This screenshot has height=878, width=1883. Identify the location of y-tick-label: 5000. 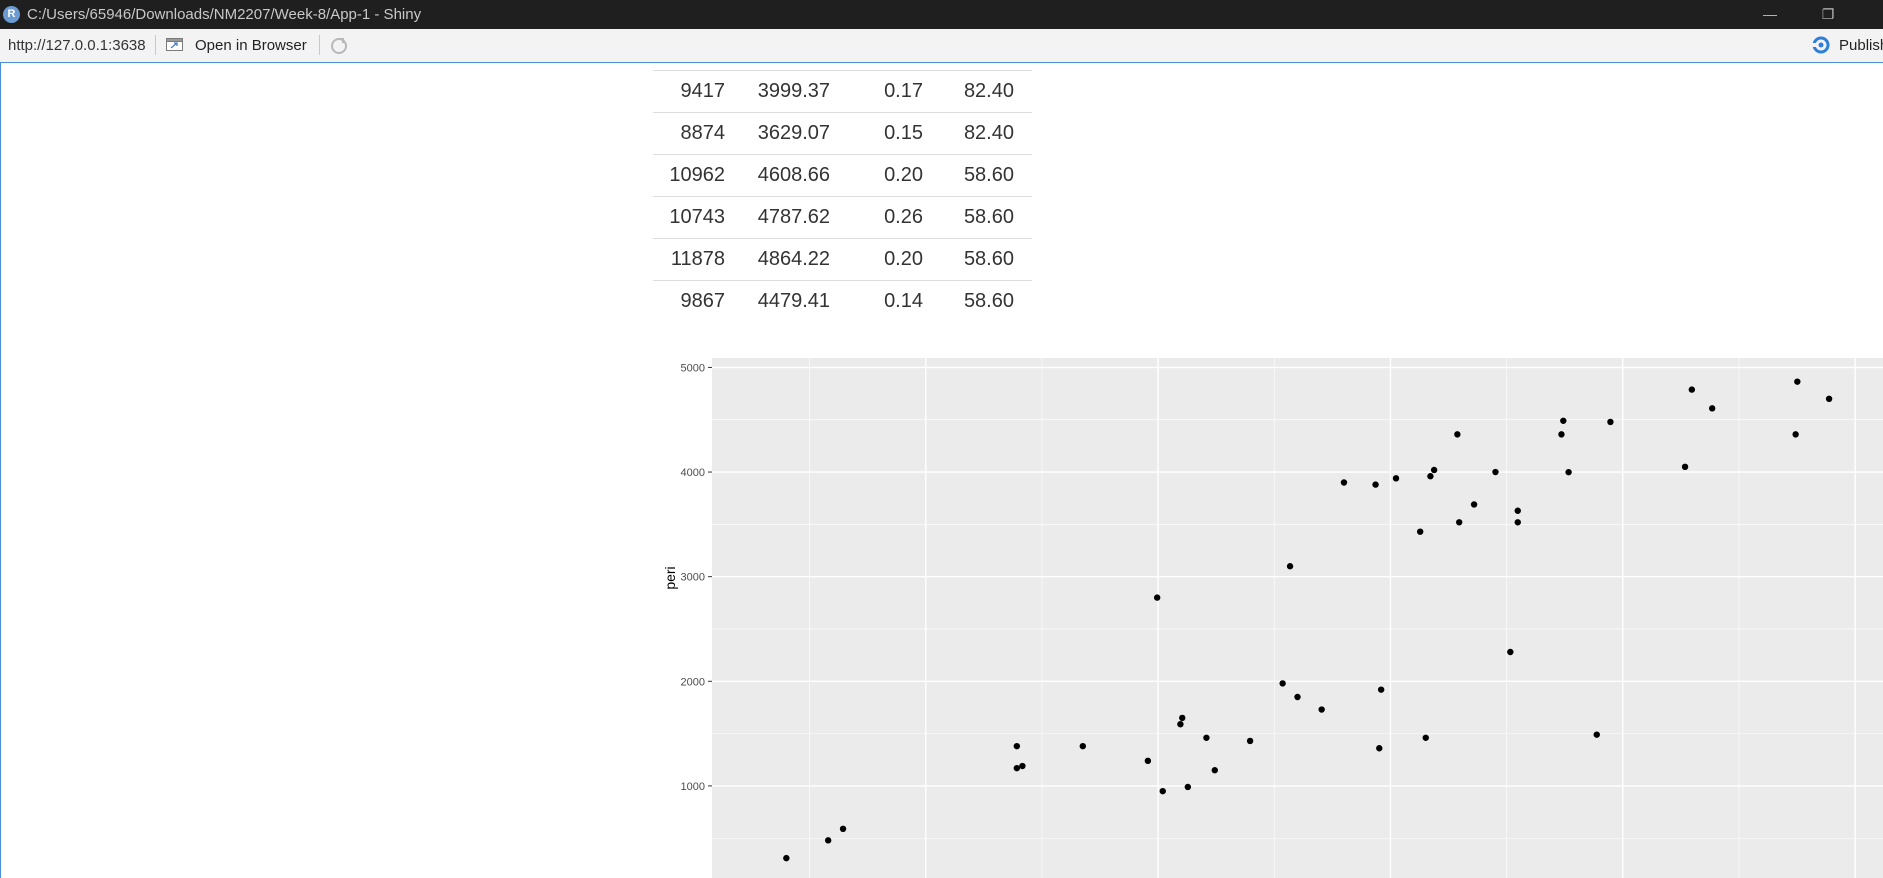
(693, 368).